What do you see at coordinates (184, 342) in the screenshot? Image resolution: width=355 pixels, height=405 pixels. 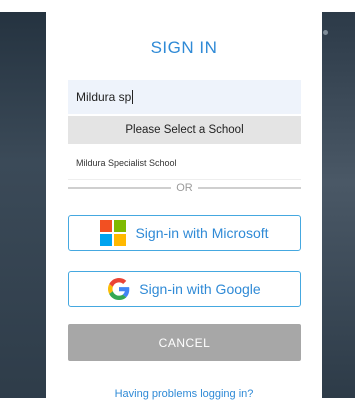 I see `cancel-button: CANCEL` at bounding box center [184, 342].